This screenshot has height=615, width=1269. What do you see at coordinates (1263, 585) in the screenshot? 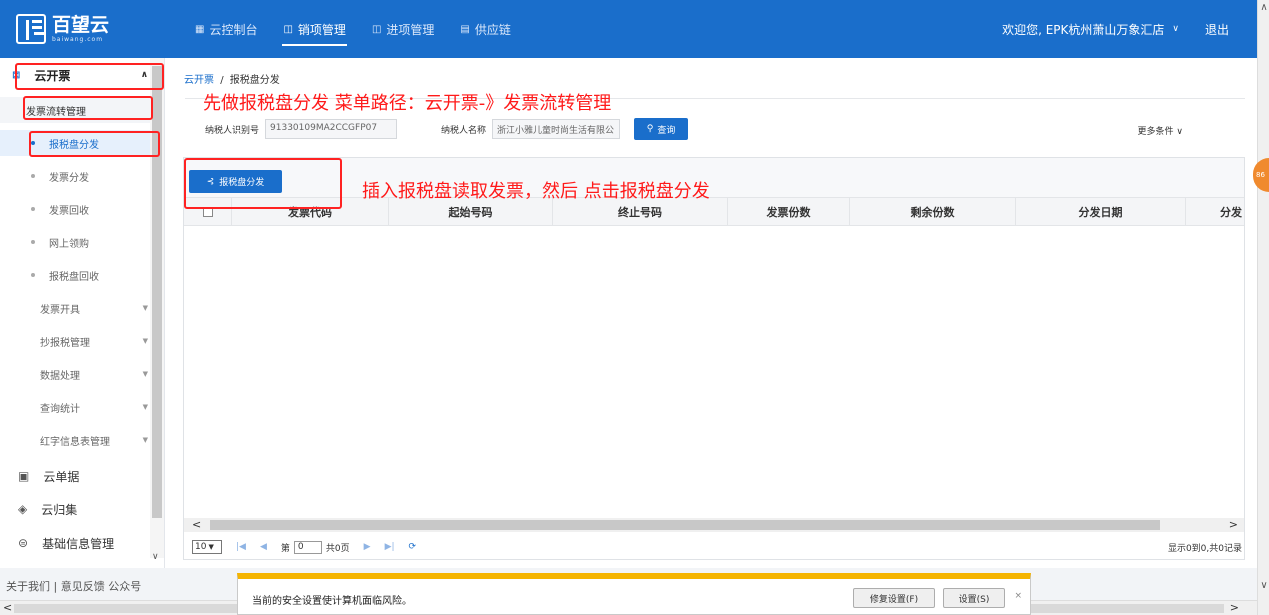
I see `scroll-down-arrow-icon: ∨` at bounding box center [1263, 585].